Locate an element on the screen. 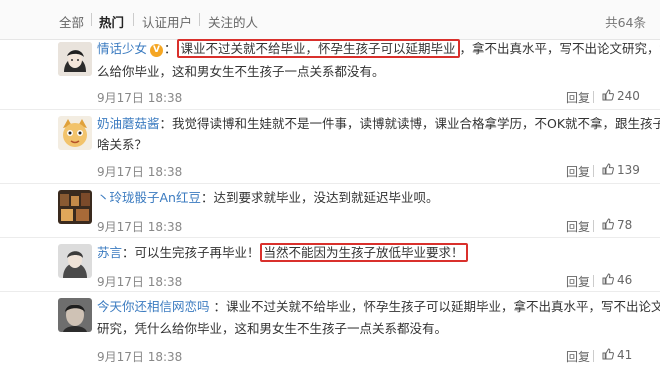  comment-text: ：达到要求就毕业，没达到就延迟毕业呗。 is located at coordinates (319, 197).